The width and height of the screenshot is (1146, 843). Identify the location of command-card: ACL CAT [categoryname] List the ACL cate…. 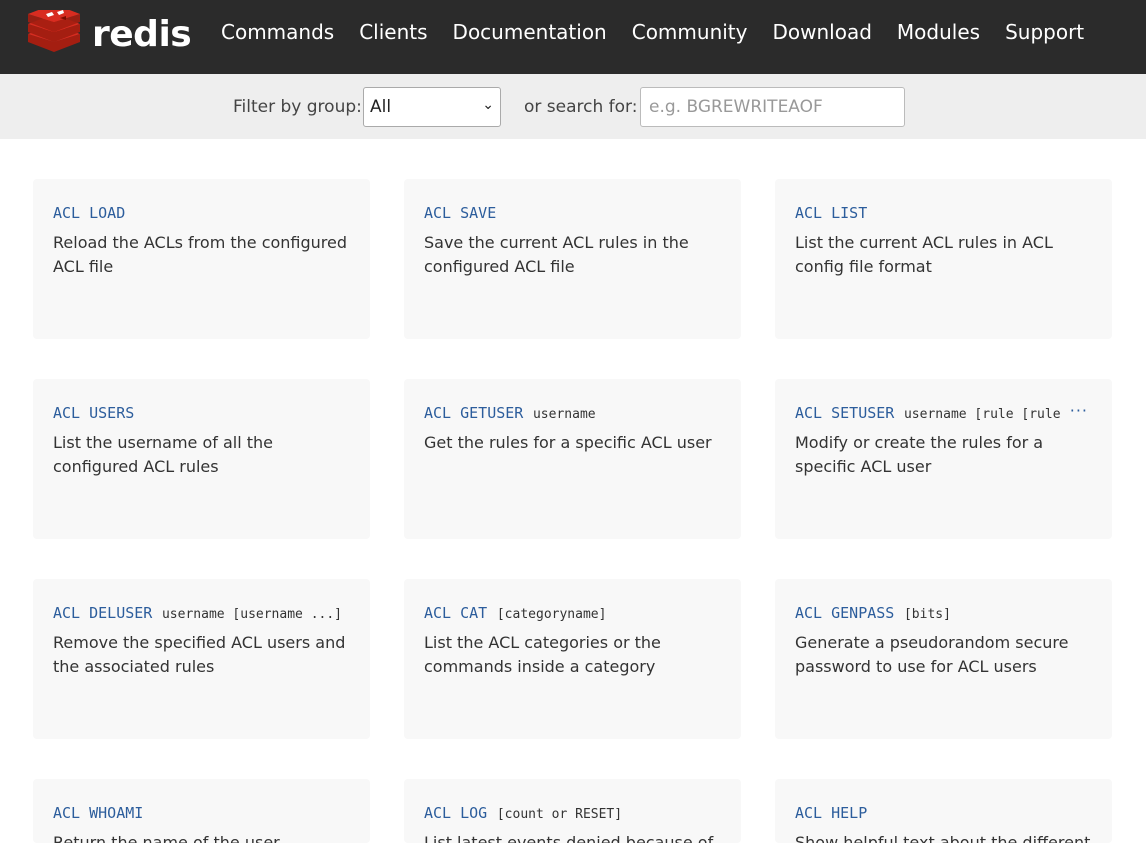
(572, 659).